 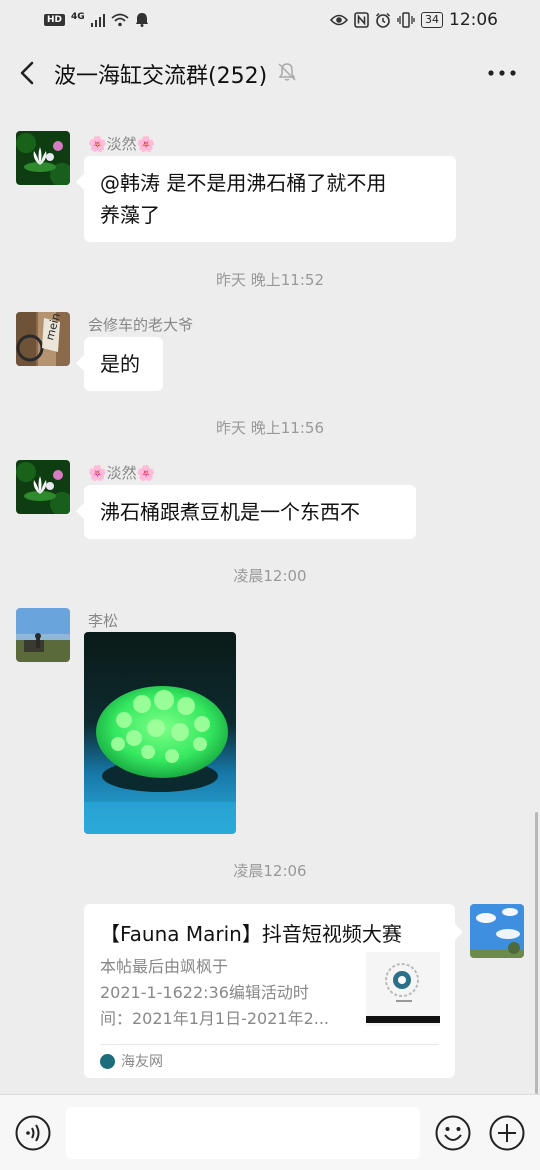 I want to click on chat-header: 波一海缸交流群(252), so click(x=270, y=73).